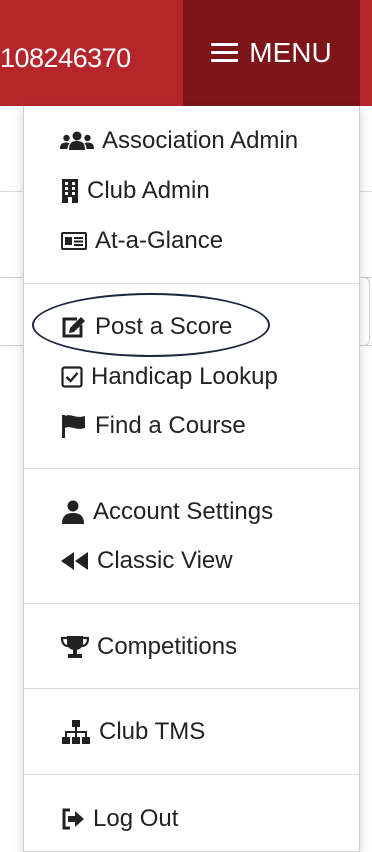  I want to click on top-navbar: 108246370 MENU, so click(186, 53).